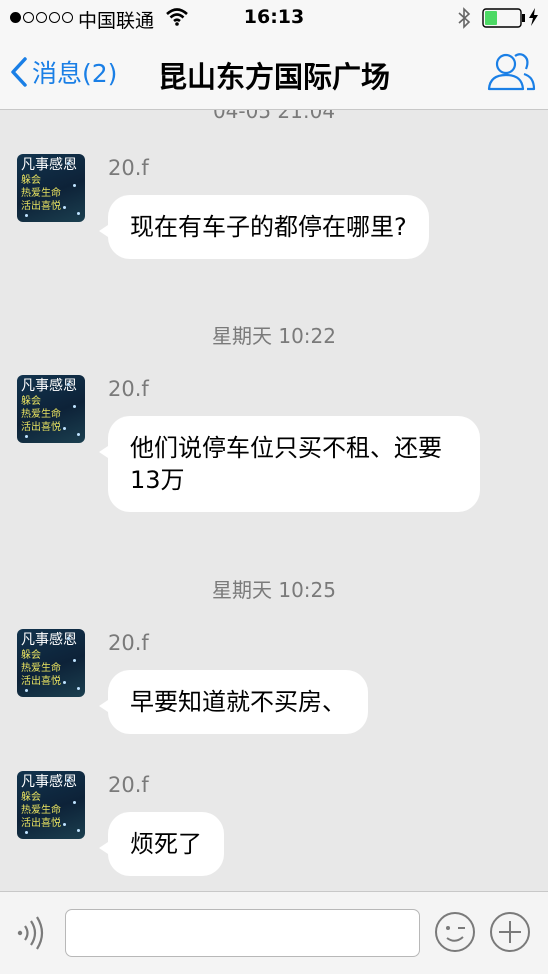 This screenshot has height=974, width=548. I want to click on charging-icon, so click(533, 17).